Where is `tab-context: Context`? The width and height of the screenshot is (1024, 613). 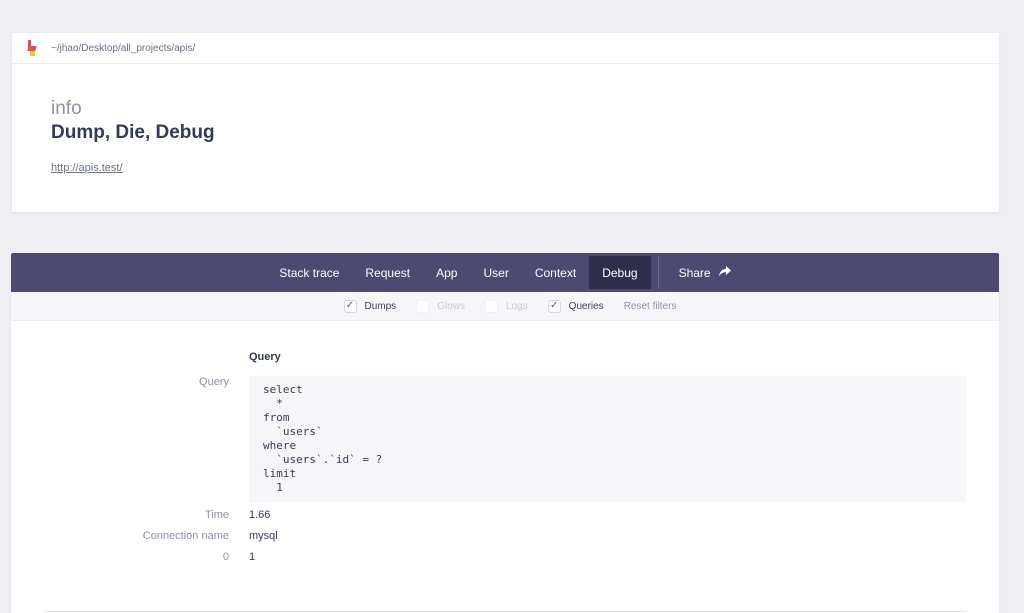
tab-context: Context is located at coordinates (555, 272).